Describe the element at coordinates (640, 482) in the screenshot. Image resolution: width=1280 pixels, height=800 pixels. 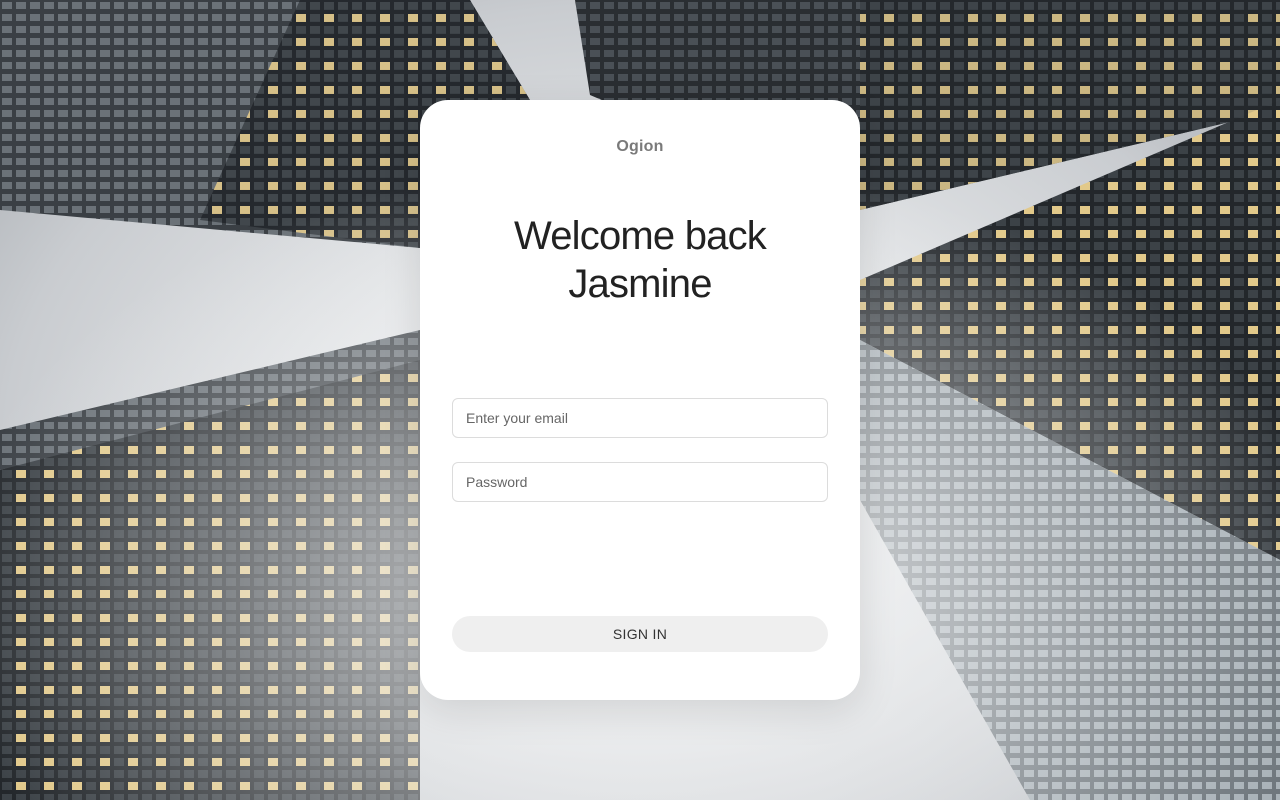
I see `password-input` at that location.